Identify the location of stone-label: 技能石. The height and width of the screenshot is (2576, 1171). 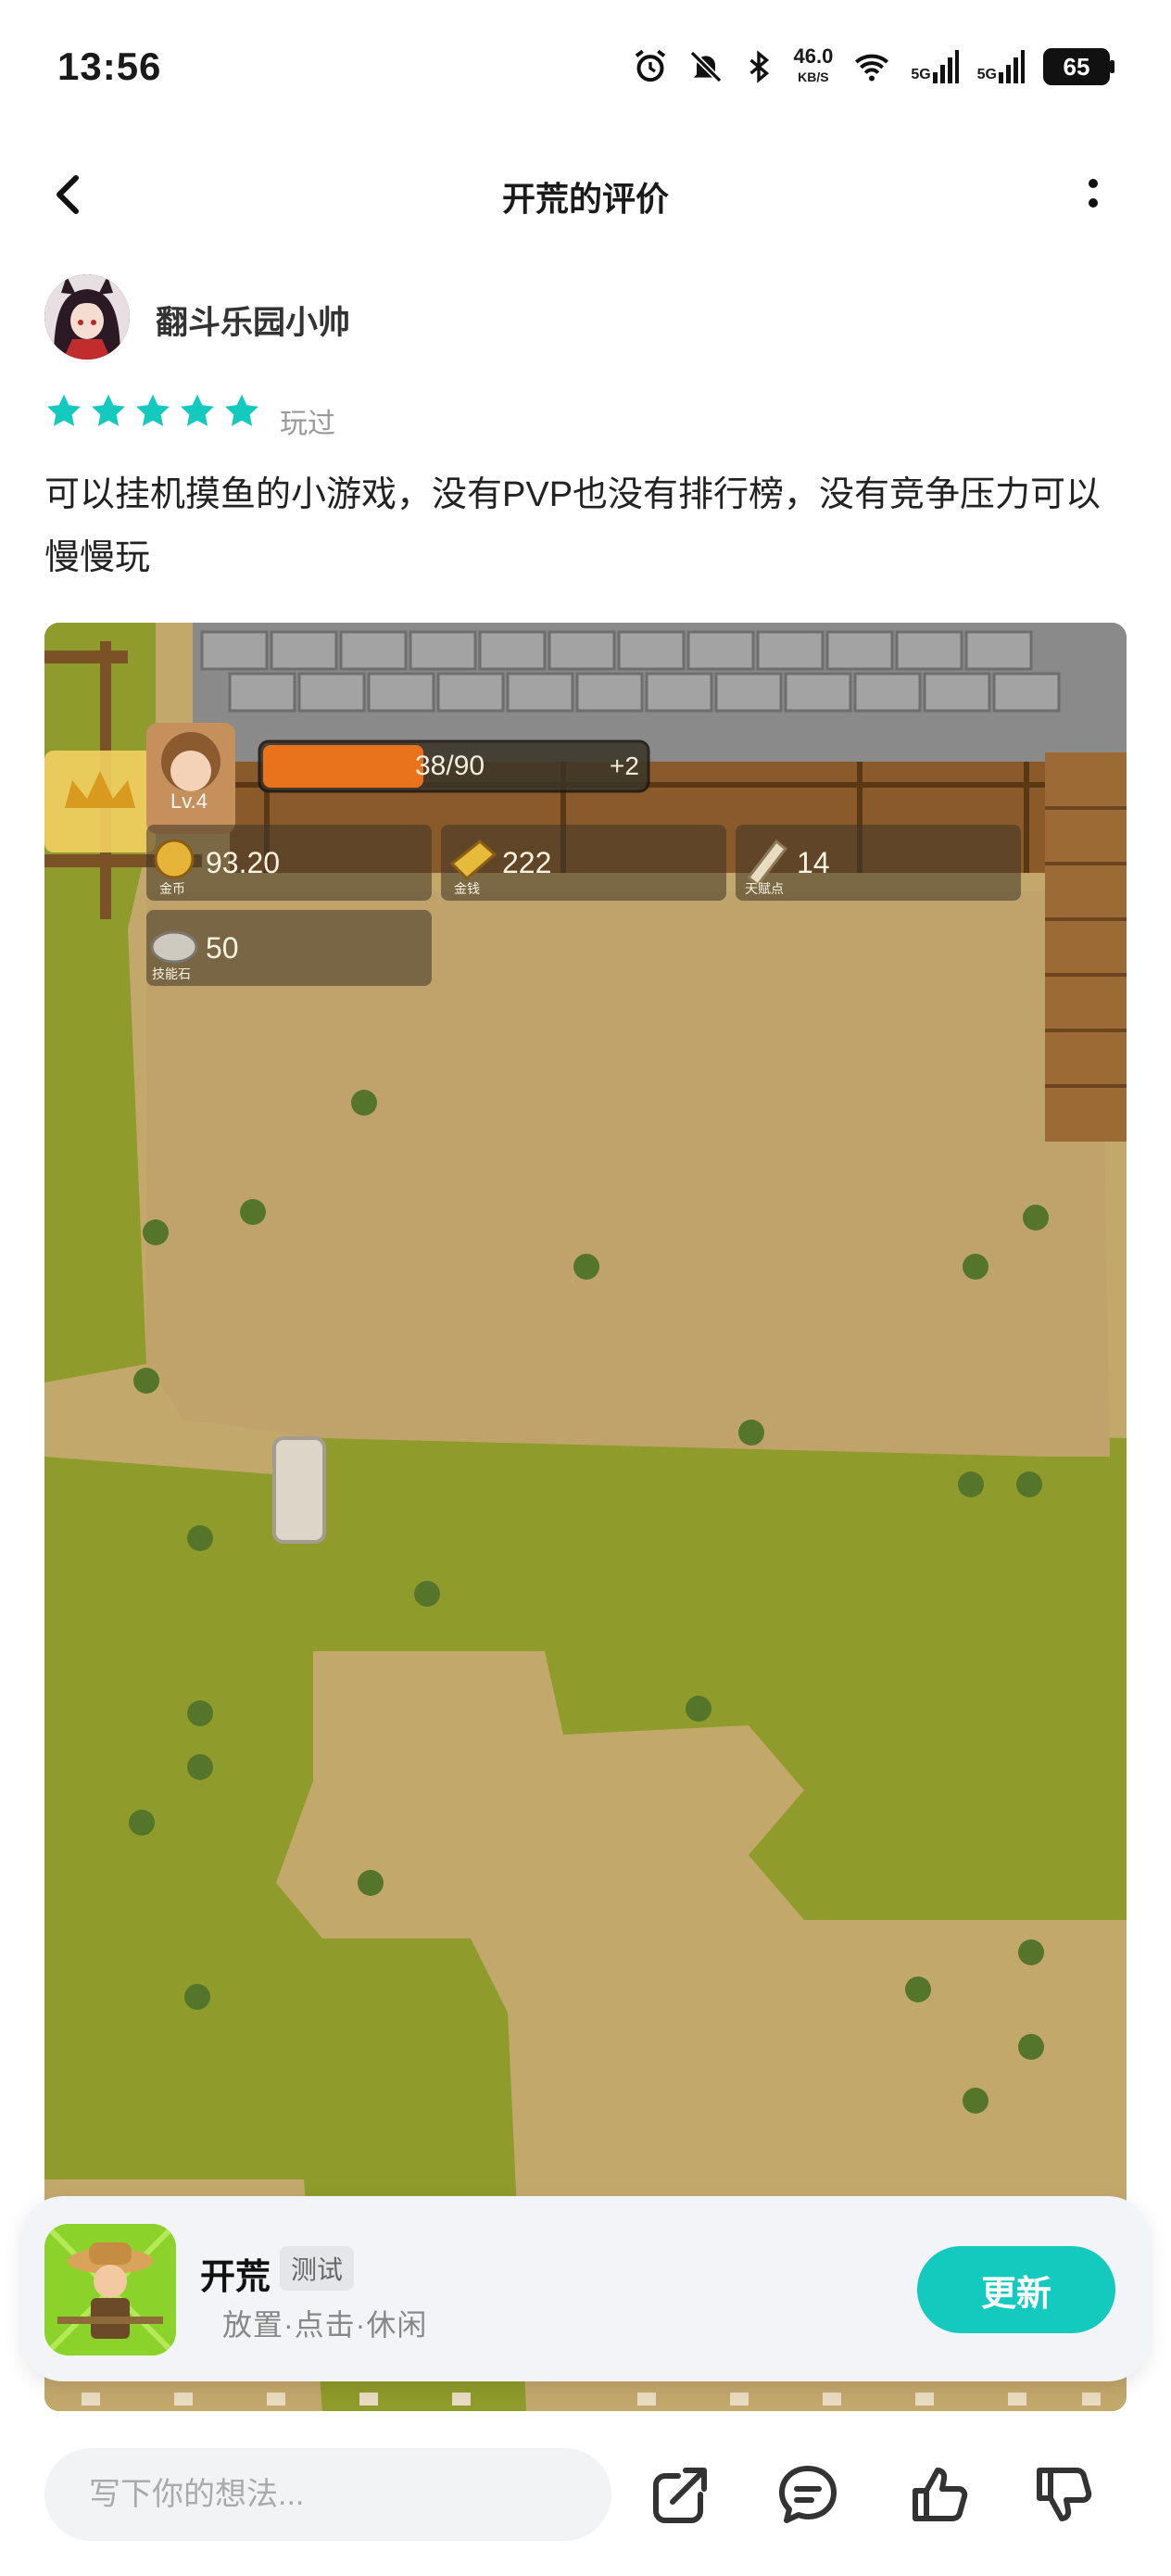
(172, 973).